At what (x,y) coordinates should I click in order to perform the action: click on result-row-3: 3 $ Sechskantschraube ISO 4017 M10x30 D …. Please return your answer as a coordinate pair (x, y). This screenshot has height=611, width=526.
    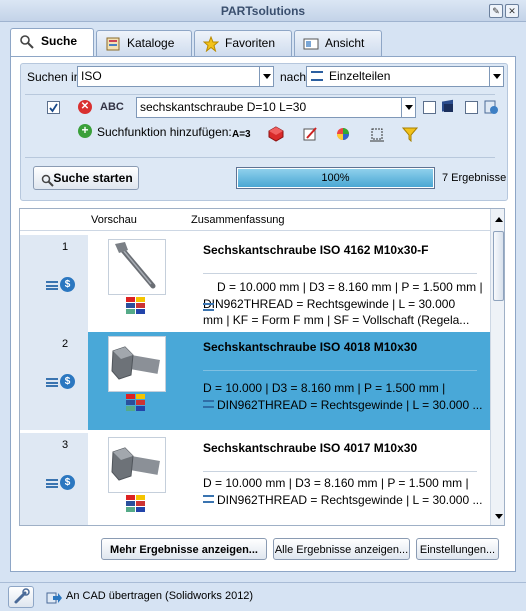
    Looking at the image, I should click on (255, 479).